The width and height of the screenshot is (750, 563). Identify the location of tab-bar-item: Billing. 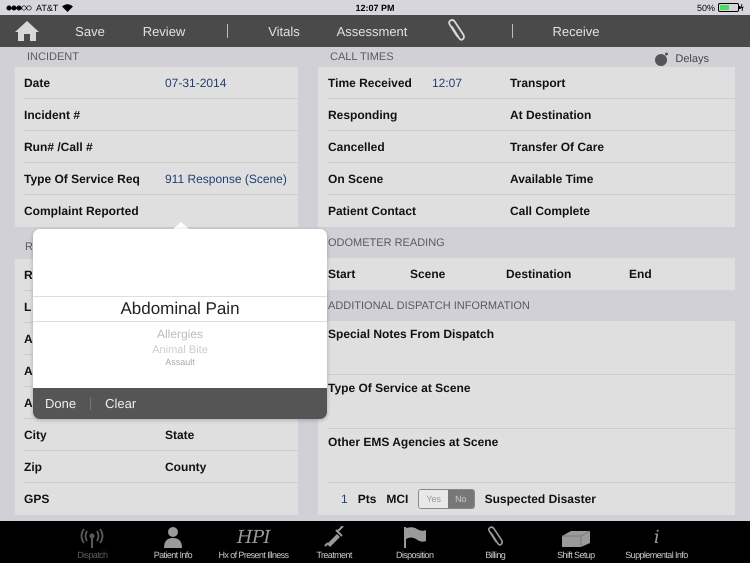
(495, 542).